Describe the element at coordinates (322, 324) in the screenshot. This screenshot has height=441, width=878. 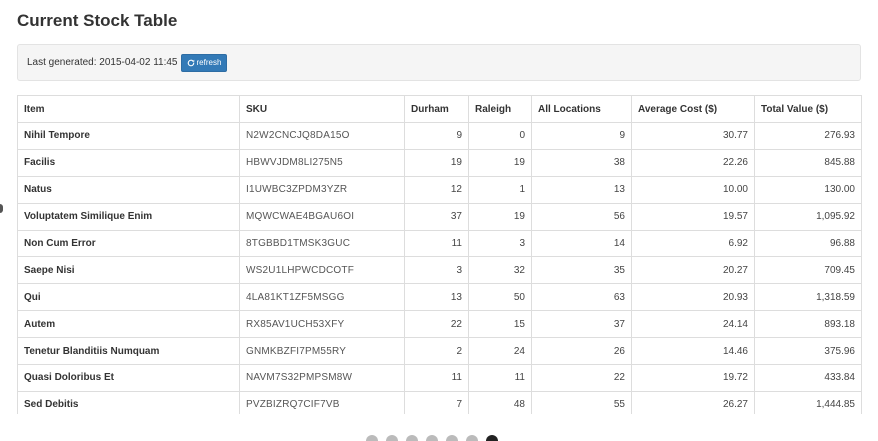
I see `sku-cell: RX85AV1UCH53XFY` at that location.